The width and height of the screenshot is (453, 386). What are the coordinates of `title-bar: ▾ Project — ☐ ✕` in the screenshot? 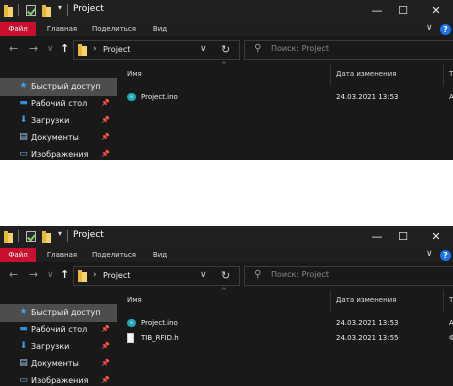 It's located at (226, 11).